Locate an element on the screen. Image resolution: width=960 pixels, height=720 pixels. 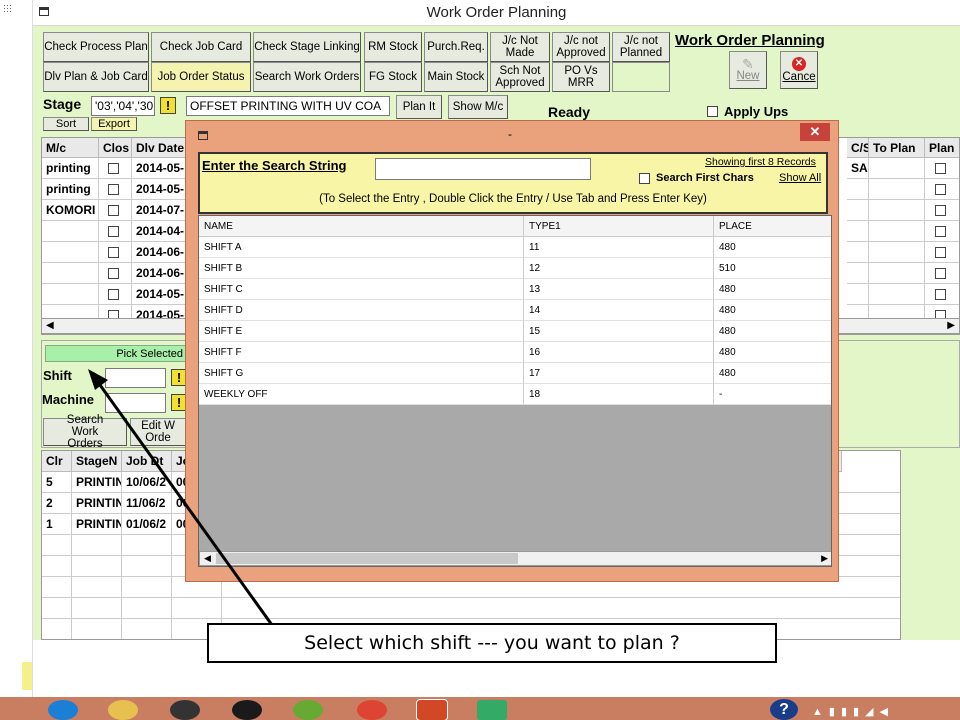
media-icon is located at coordinates (185, 710).